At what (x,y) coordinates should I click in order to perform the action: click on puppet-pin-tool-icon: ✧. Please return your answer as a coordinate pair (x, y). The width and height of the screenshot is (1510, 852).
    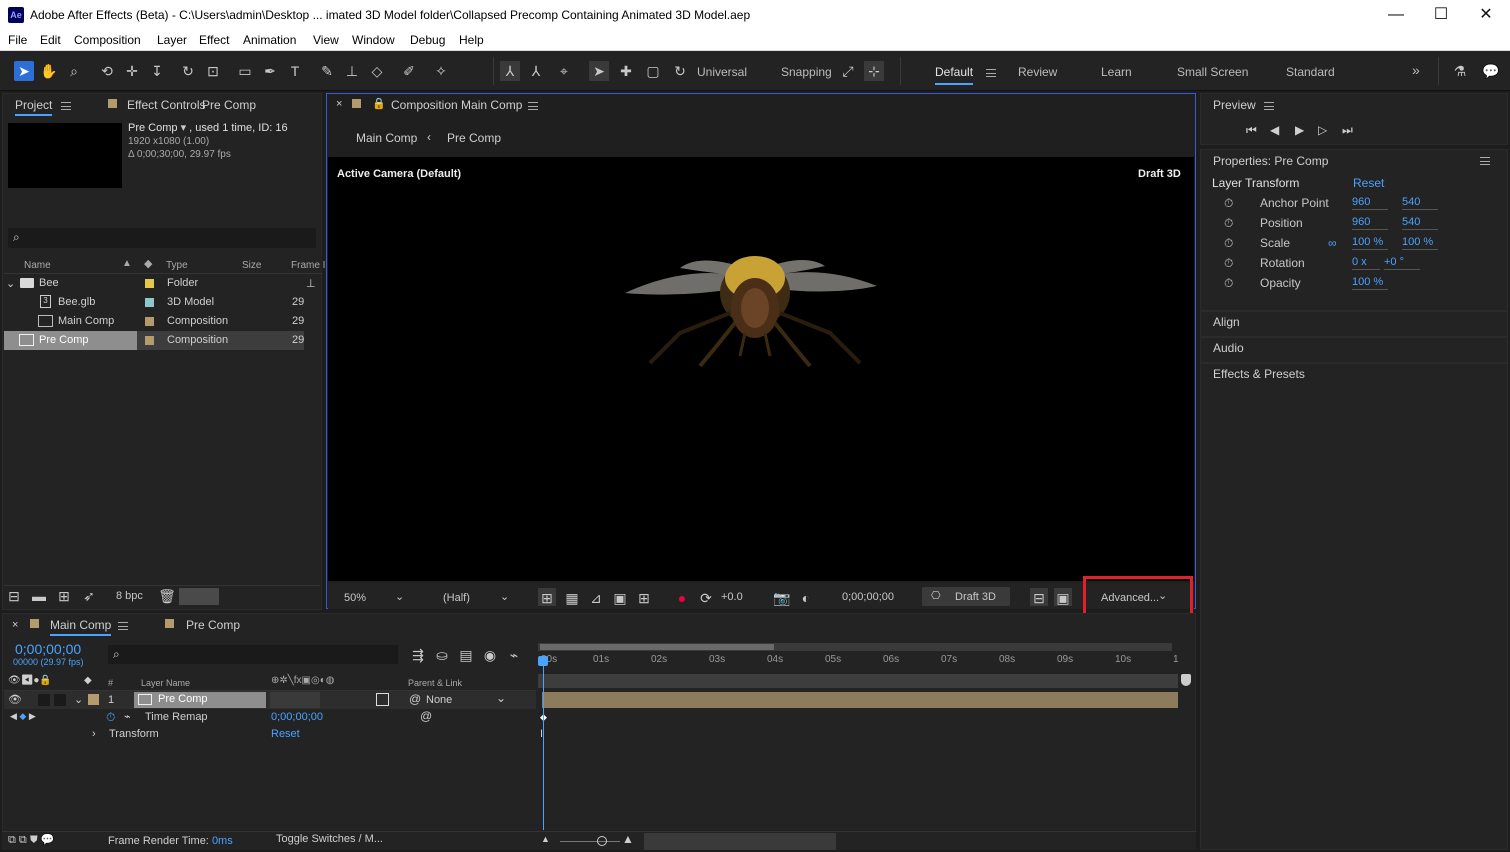
    Looking at the image, I should click on (441, 71).